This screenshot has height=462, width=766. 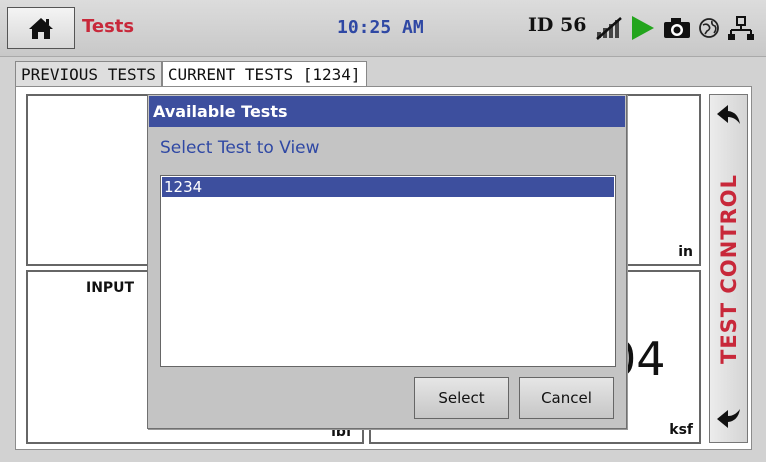 What do you see at coordinates (728, 418) in the screenshot?
I see `arrow-down-left-icon` at bounding box center [728, 418].